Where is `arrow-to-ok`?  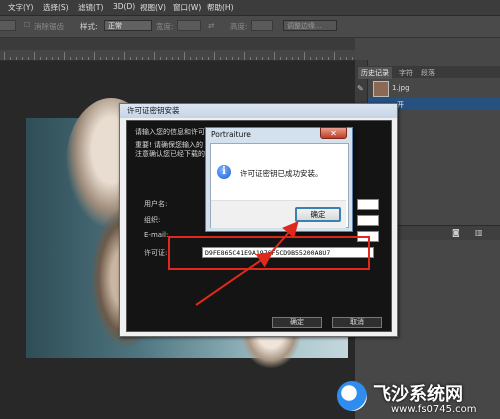
arrow-to-ok is located at coordinates (284, 237).